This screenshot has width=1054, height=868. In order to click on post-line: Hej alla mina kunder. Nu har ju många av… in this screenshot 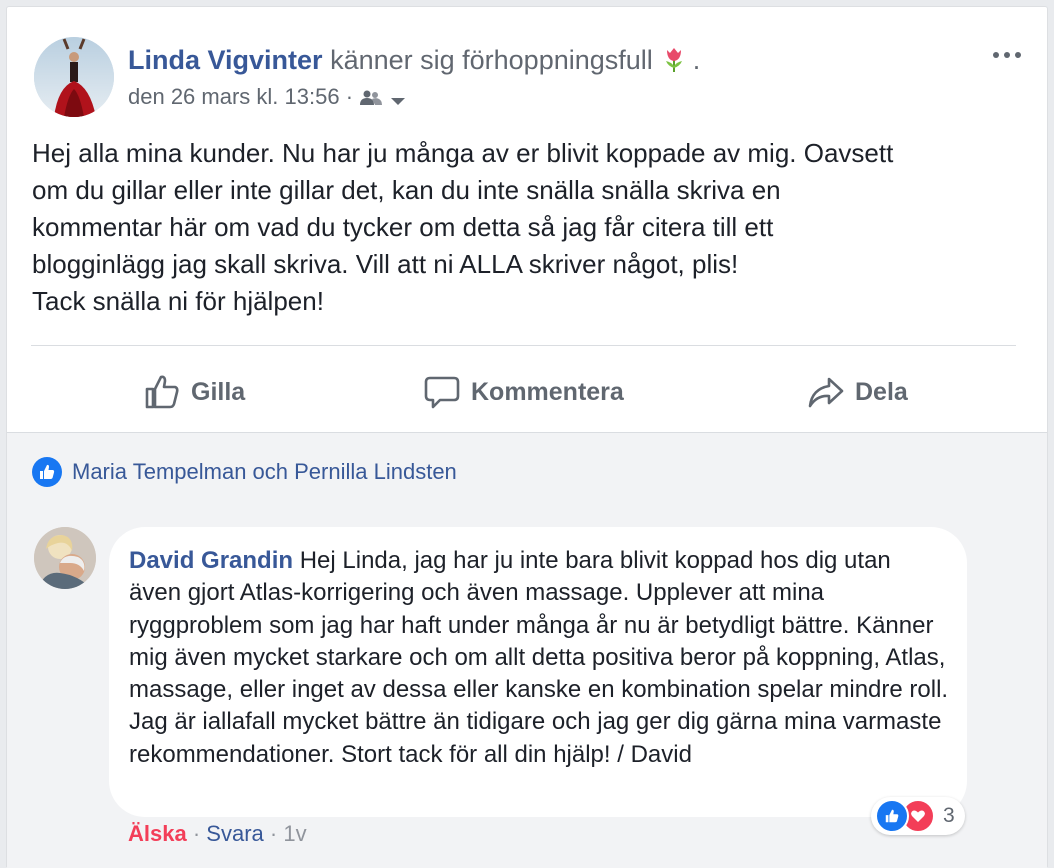, I will do `click(463, 153)`.